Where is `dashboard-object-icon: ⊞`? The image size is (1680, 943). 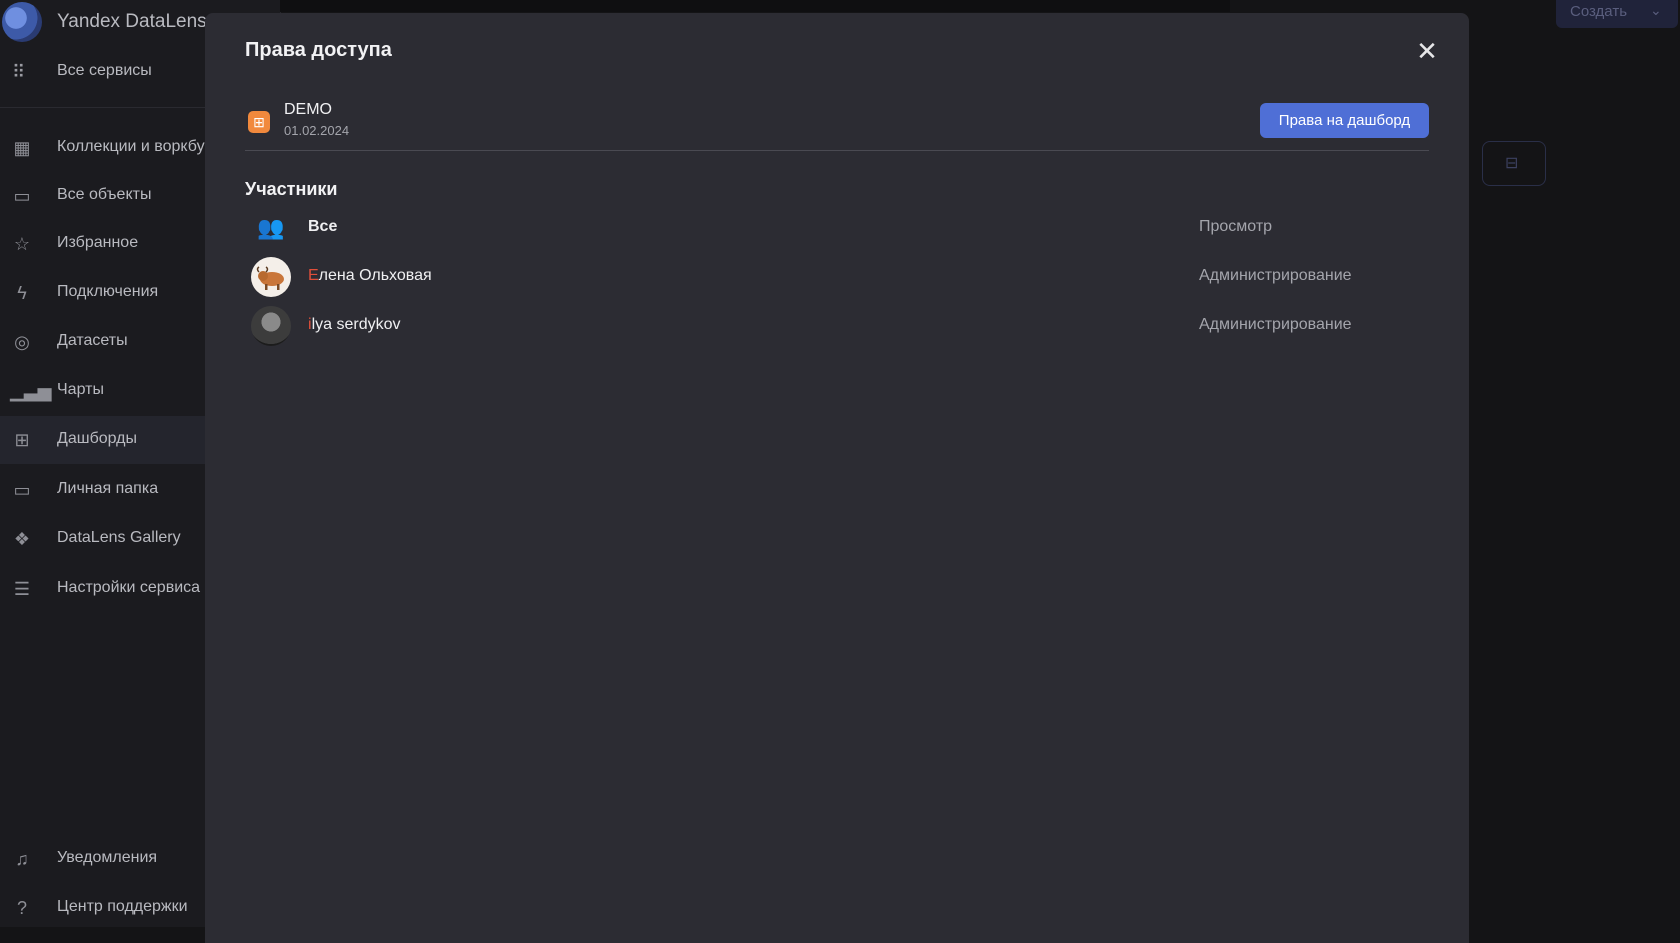
dashboard-object-icon: ⊞ is located at coordinates (259, 122).